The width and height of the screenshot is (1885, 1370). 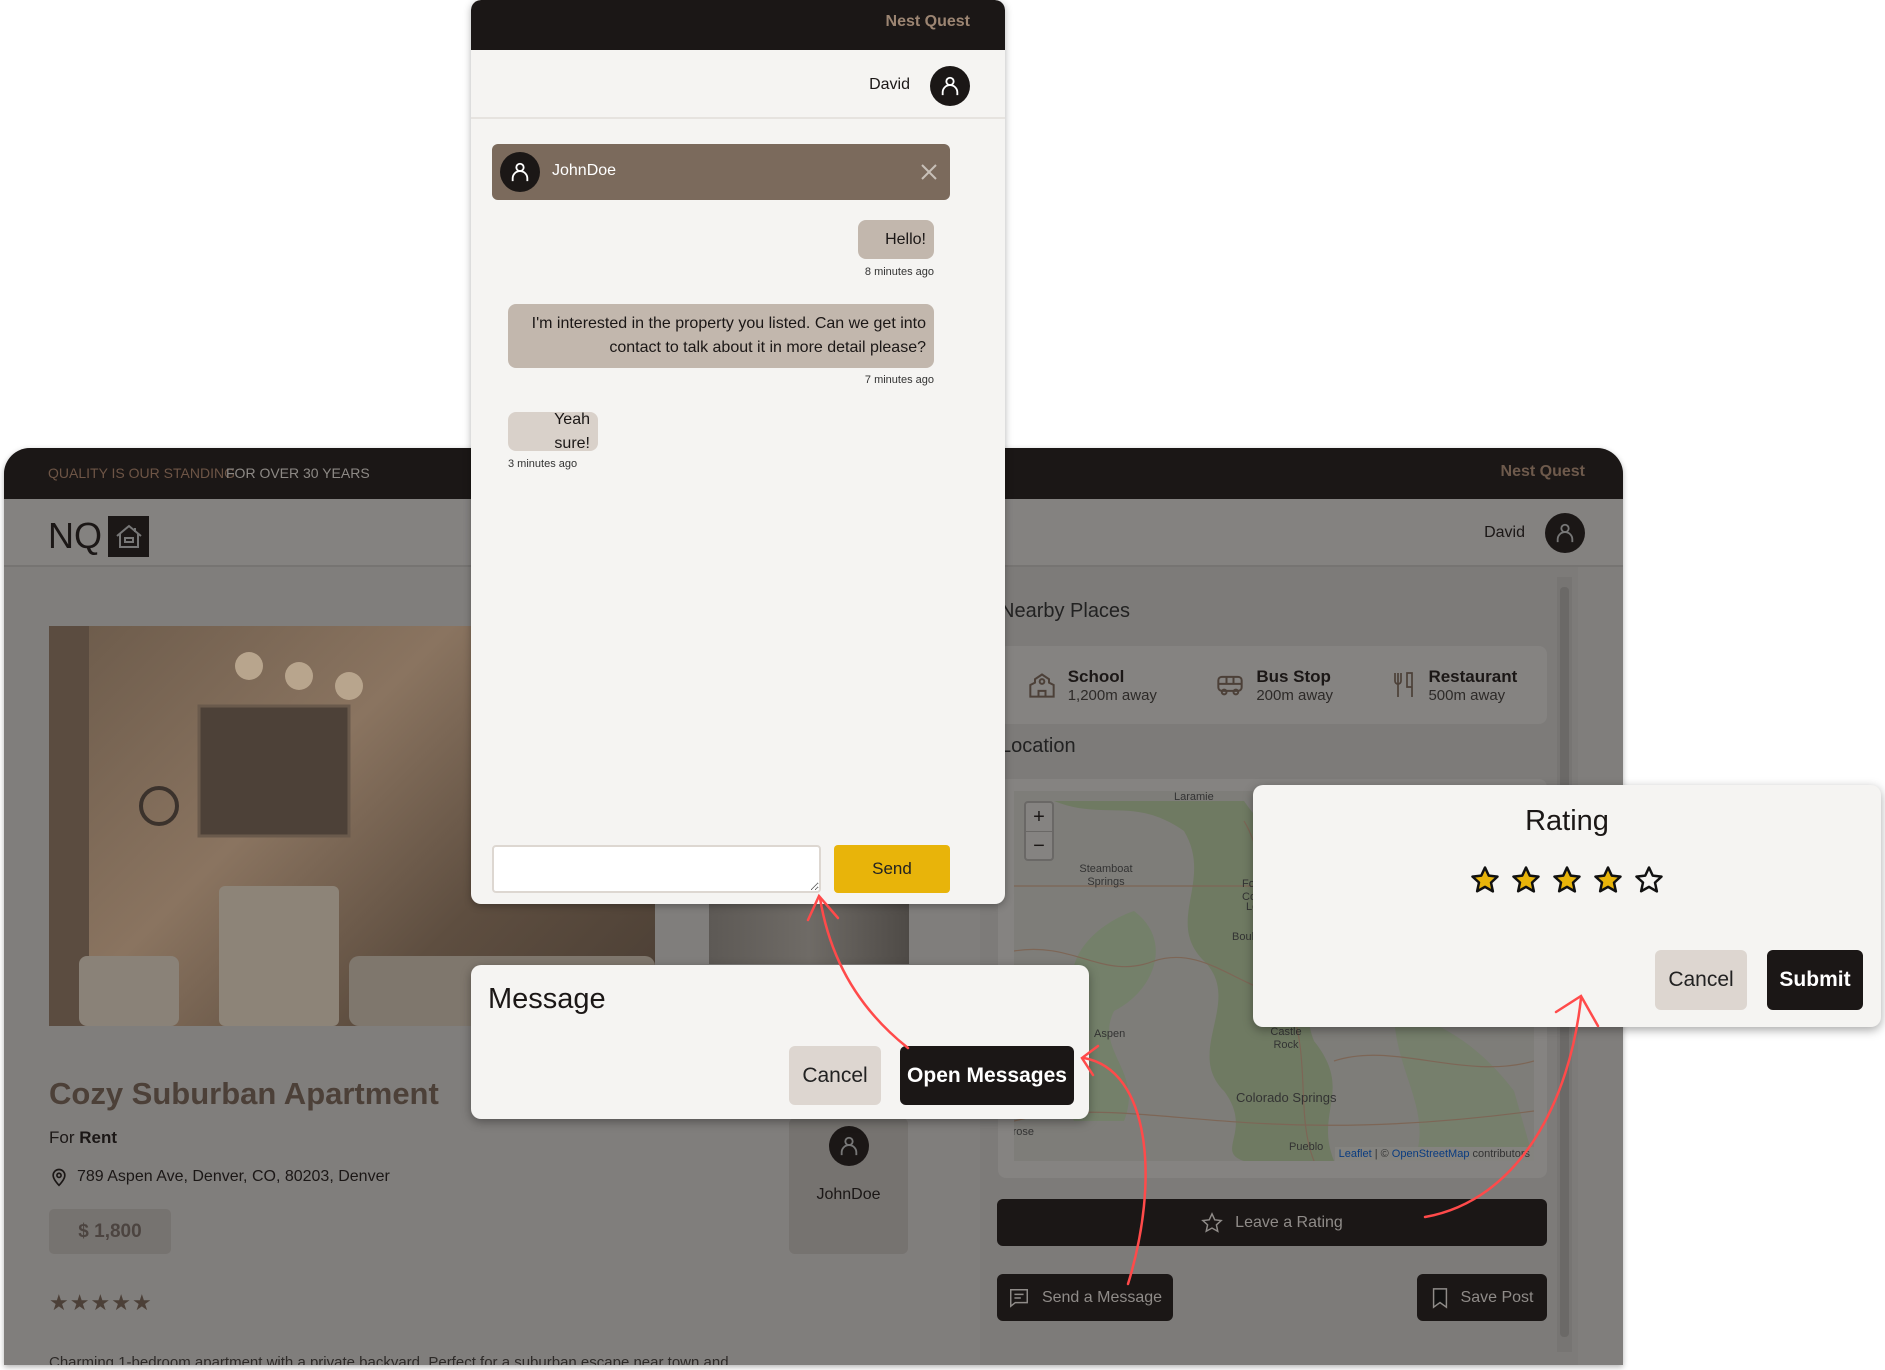 What do you see at coordinates (110, 1231) in the screenshot?
I see `price-badge: $ 1,800` at bounding box center [110, 1231].